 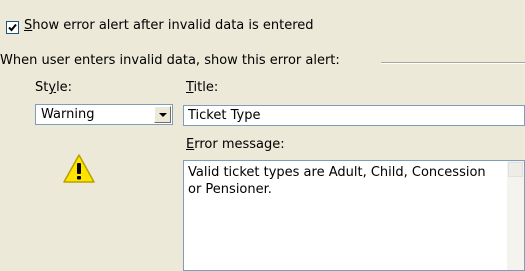 I want to click on show-error-alert-checkbox, so click(x=12, y=27).